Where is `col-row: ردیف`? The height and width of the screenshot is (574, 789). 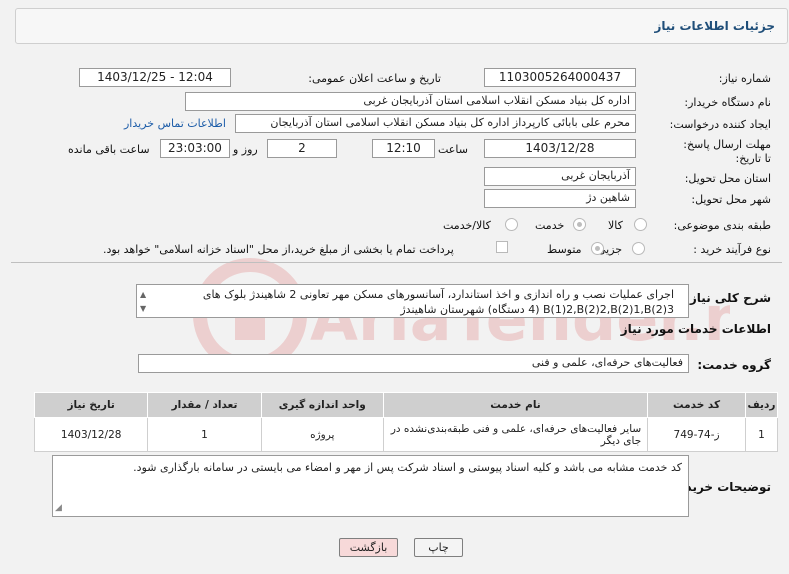
col-row: ردیف is located at coordinates (761, 405).